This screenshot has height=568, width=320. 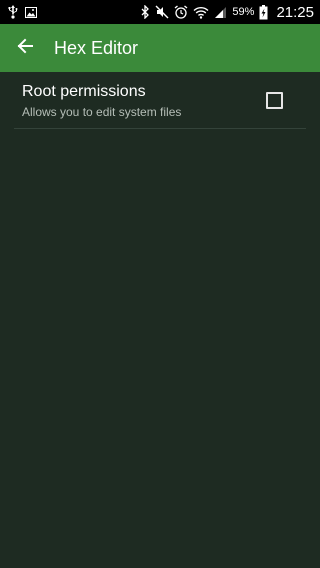 I want to click on mute-icon, so click(x=162, y=12).